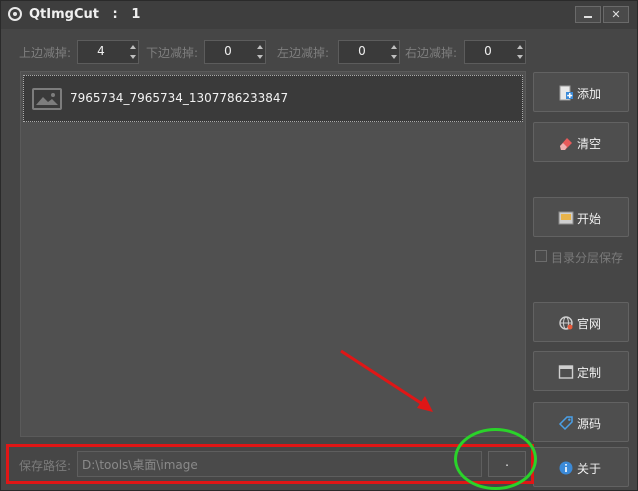 The width and height of the screenshot is (638, 491). Describe the element at coordinates (362, 51) in the screenshot. I see `left-margin-value: 0` at that location.